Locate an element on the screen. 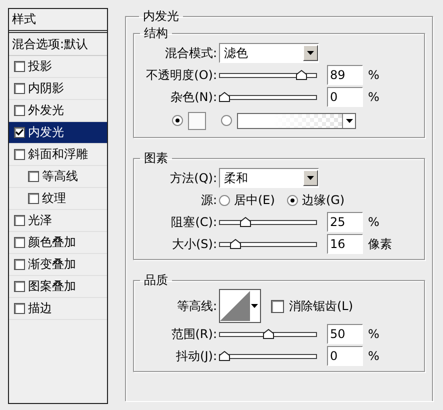 The image size is (443, 410). number-field: 50 is located at coordinates (345, 334).